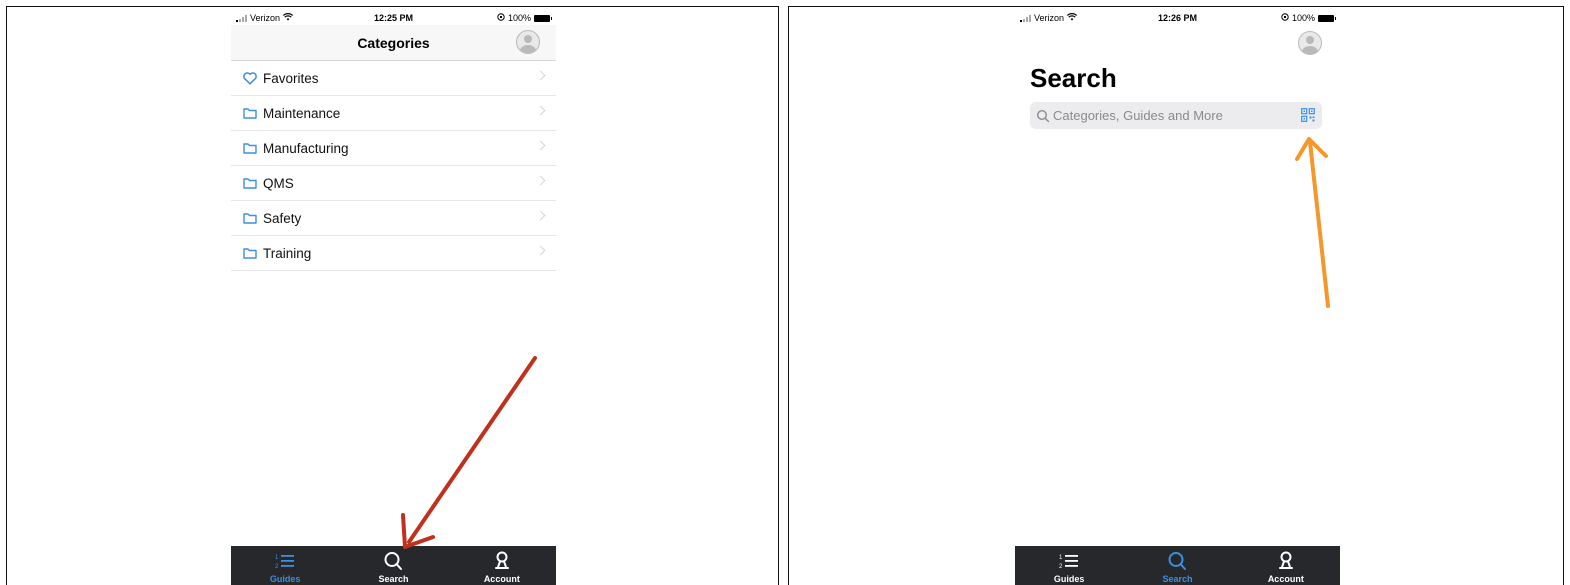 The image size is (1570, 585). What do you see at coordinates (1073, 78) in the screenshot?
I see `page-title: Search` at bounding box center [1073, 78].